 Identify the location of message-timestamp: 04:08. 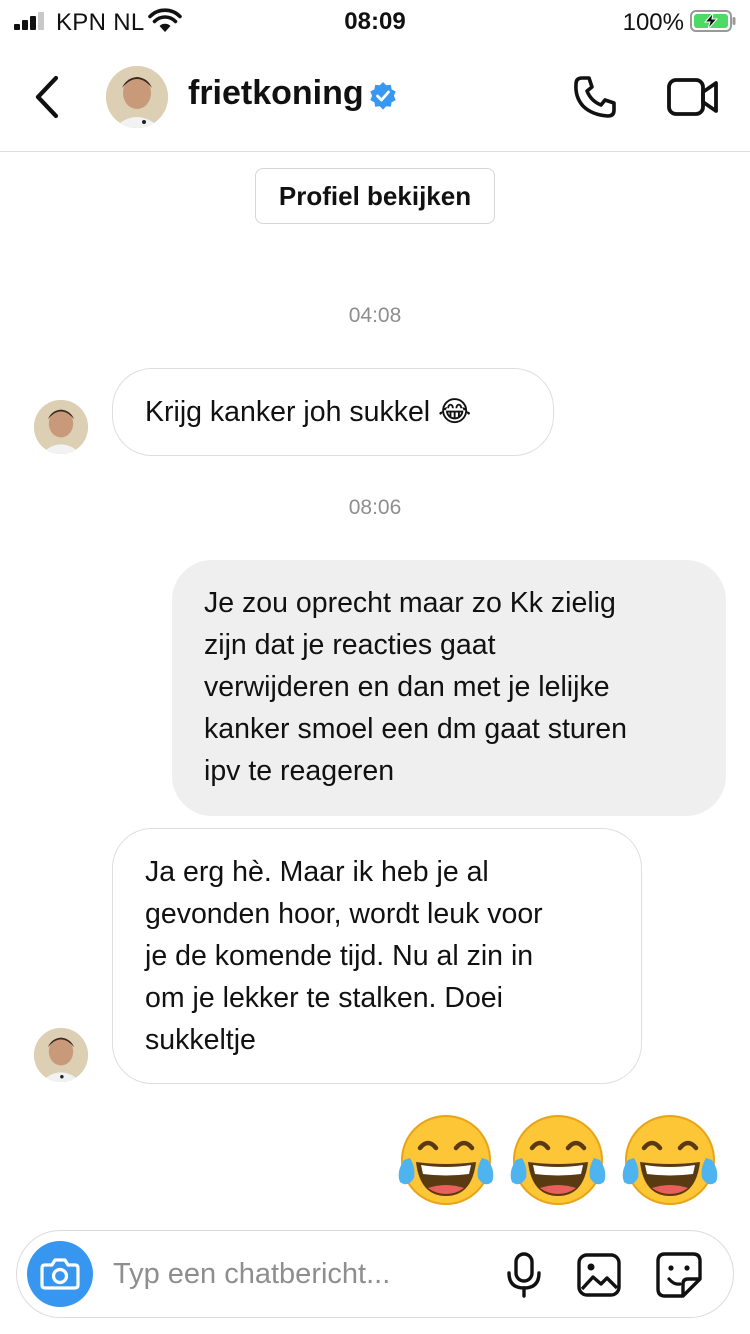
(375, 315).